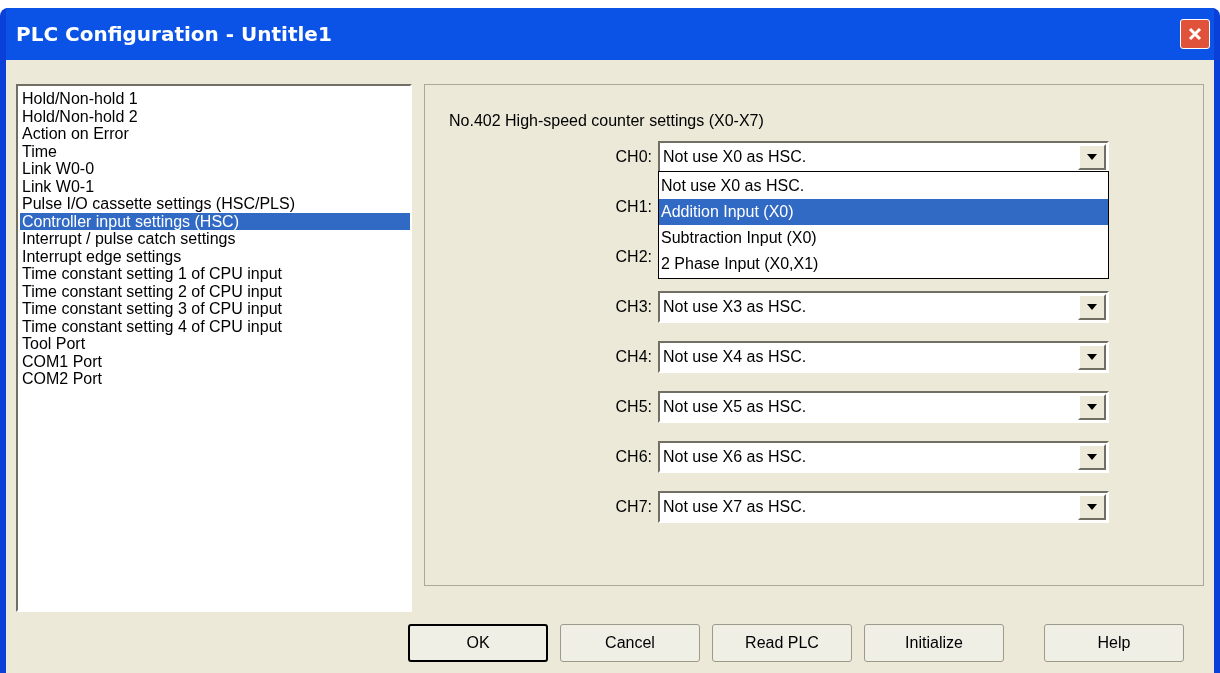 Image resolution: width=1220 pixels, height=673 pixels. Describe the element at coordinates (215, 134) in the screenshot. I see `category-item: Action on Error` at that location.